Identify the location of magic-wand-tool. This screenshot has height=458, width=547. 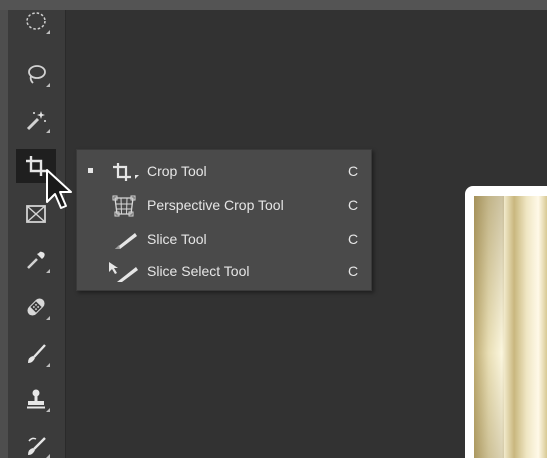
(36, 120).